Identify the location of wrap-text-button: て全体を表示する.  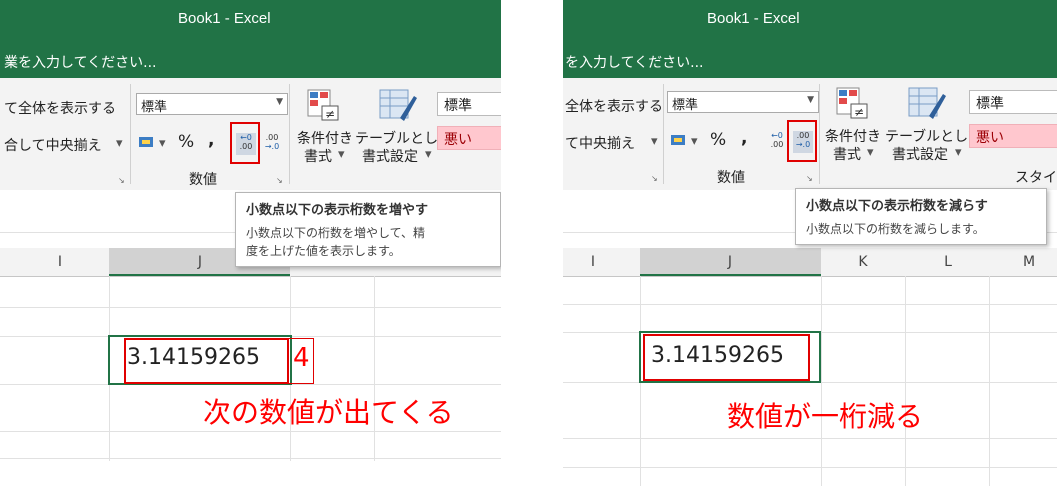
(60, 108).